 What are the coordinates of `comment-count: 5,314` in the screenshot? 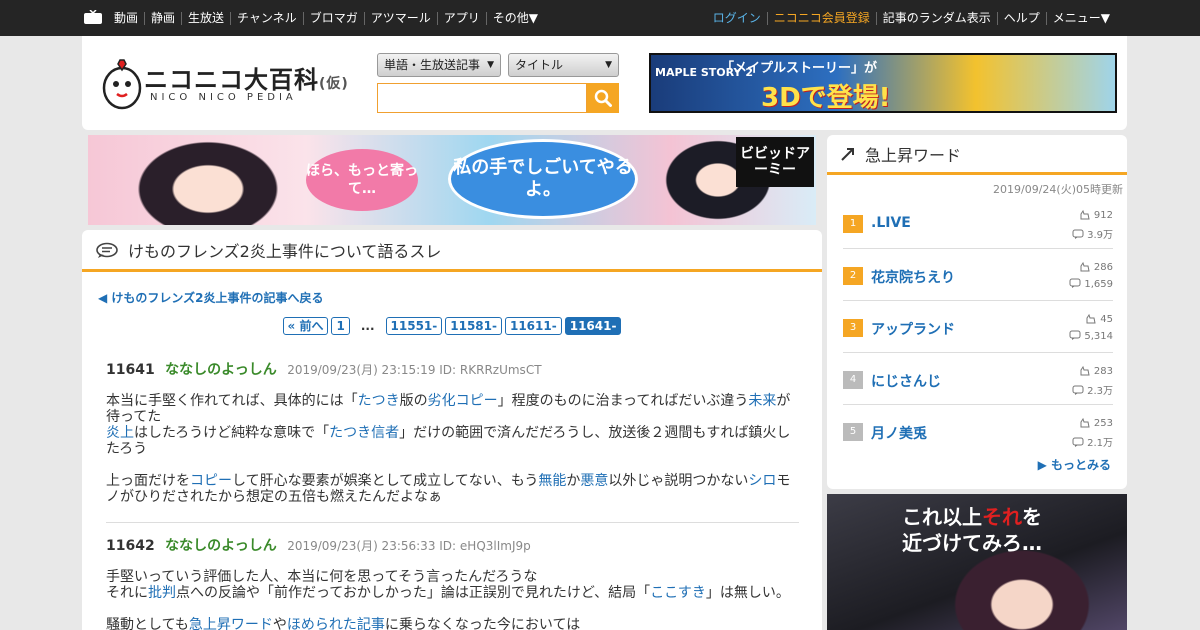 It's located at (1091, 336).